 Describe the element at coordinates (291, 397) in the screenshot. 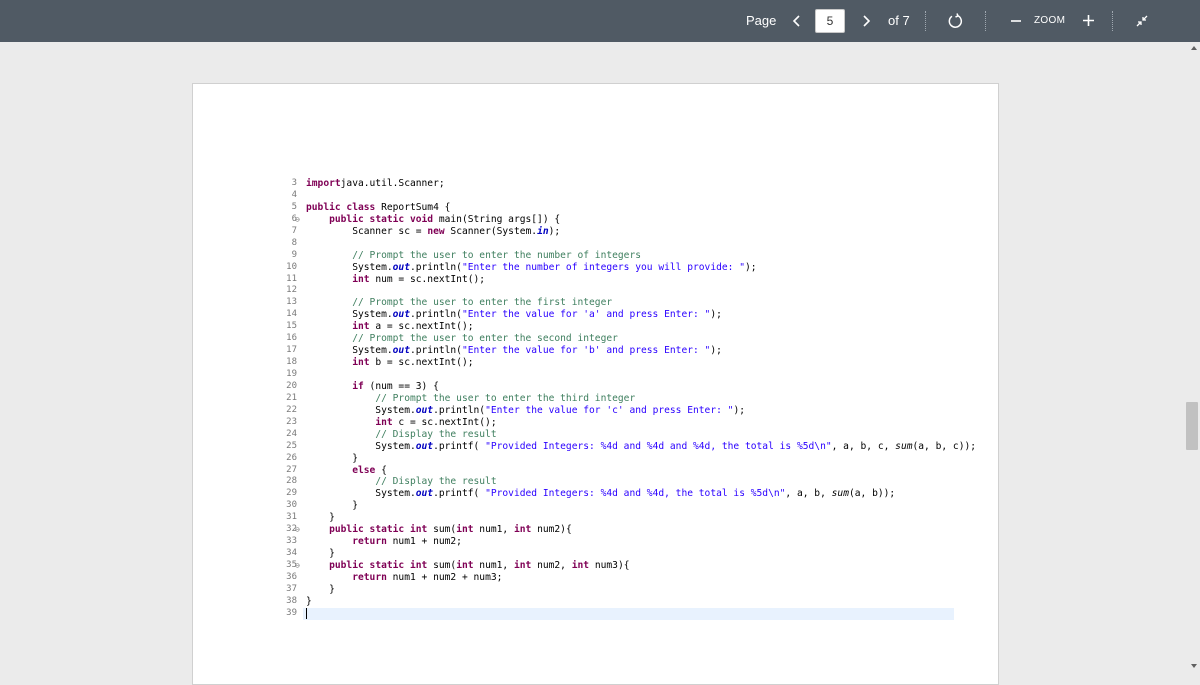

I see `line-number: 21` at that location.